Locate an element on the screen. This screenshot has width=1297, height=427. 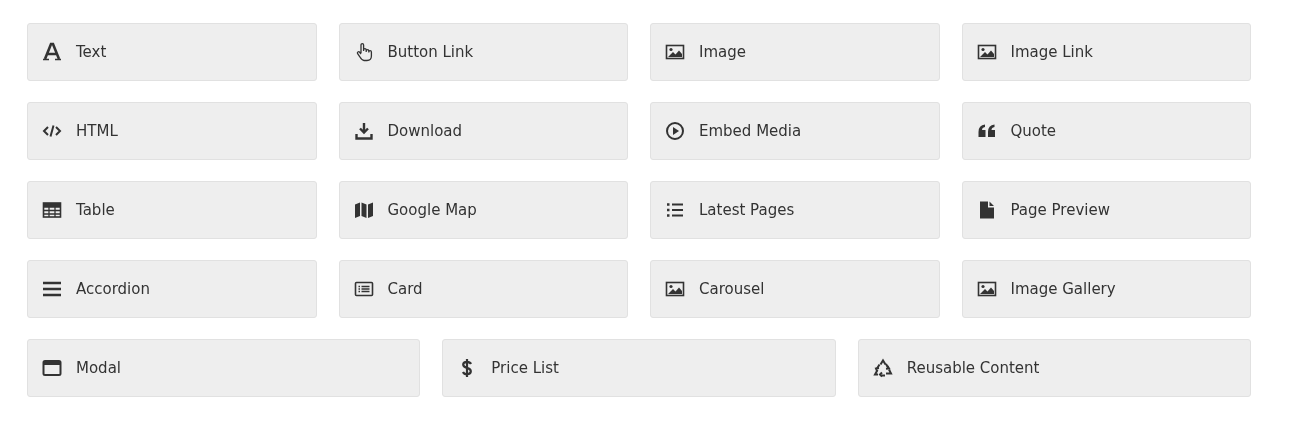
block-button: Button Link is located at coordinates (483, 52).